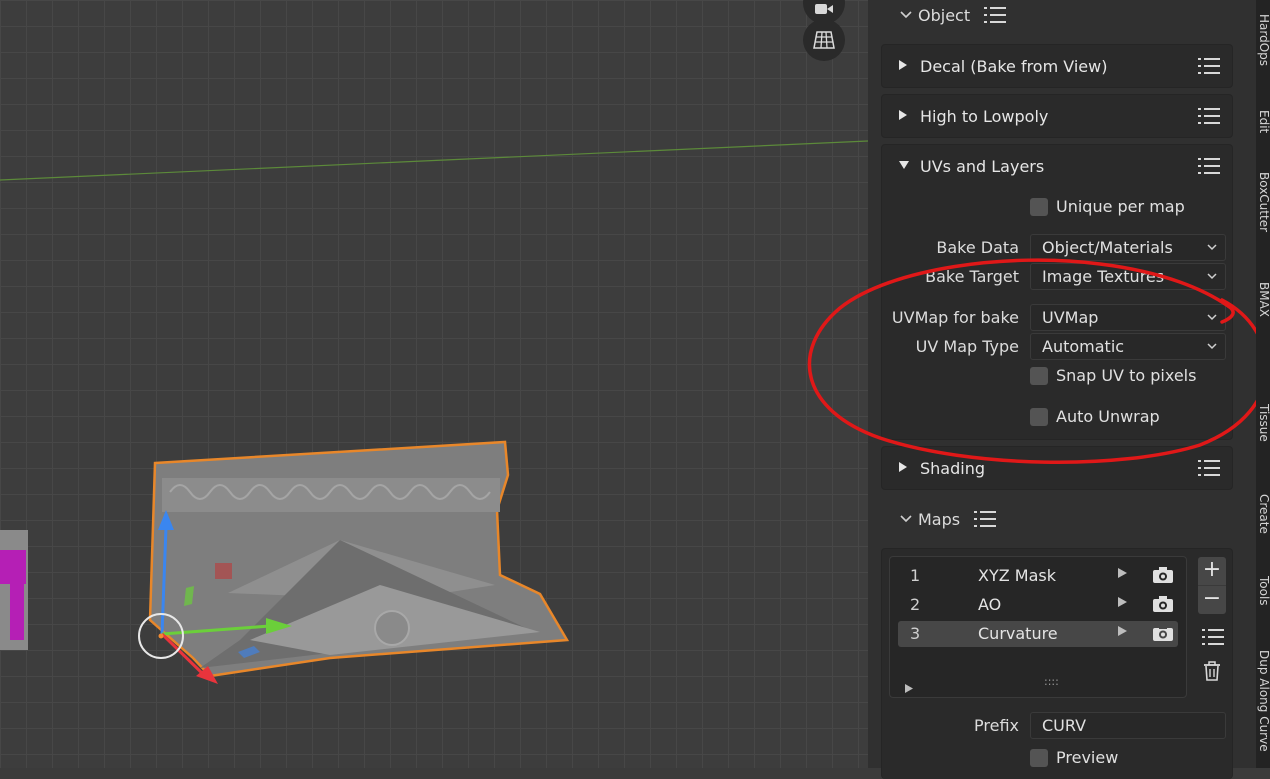 The image size is (1270, 779). I want to click on tab-create: Create, so click(1263, 514).